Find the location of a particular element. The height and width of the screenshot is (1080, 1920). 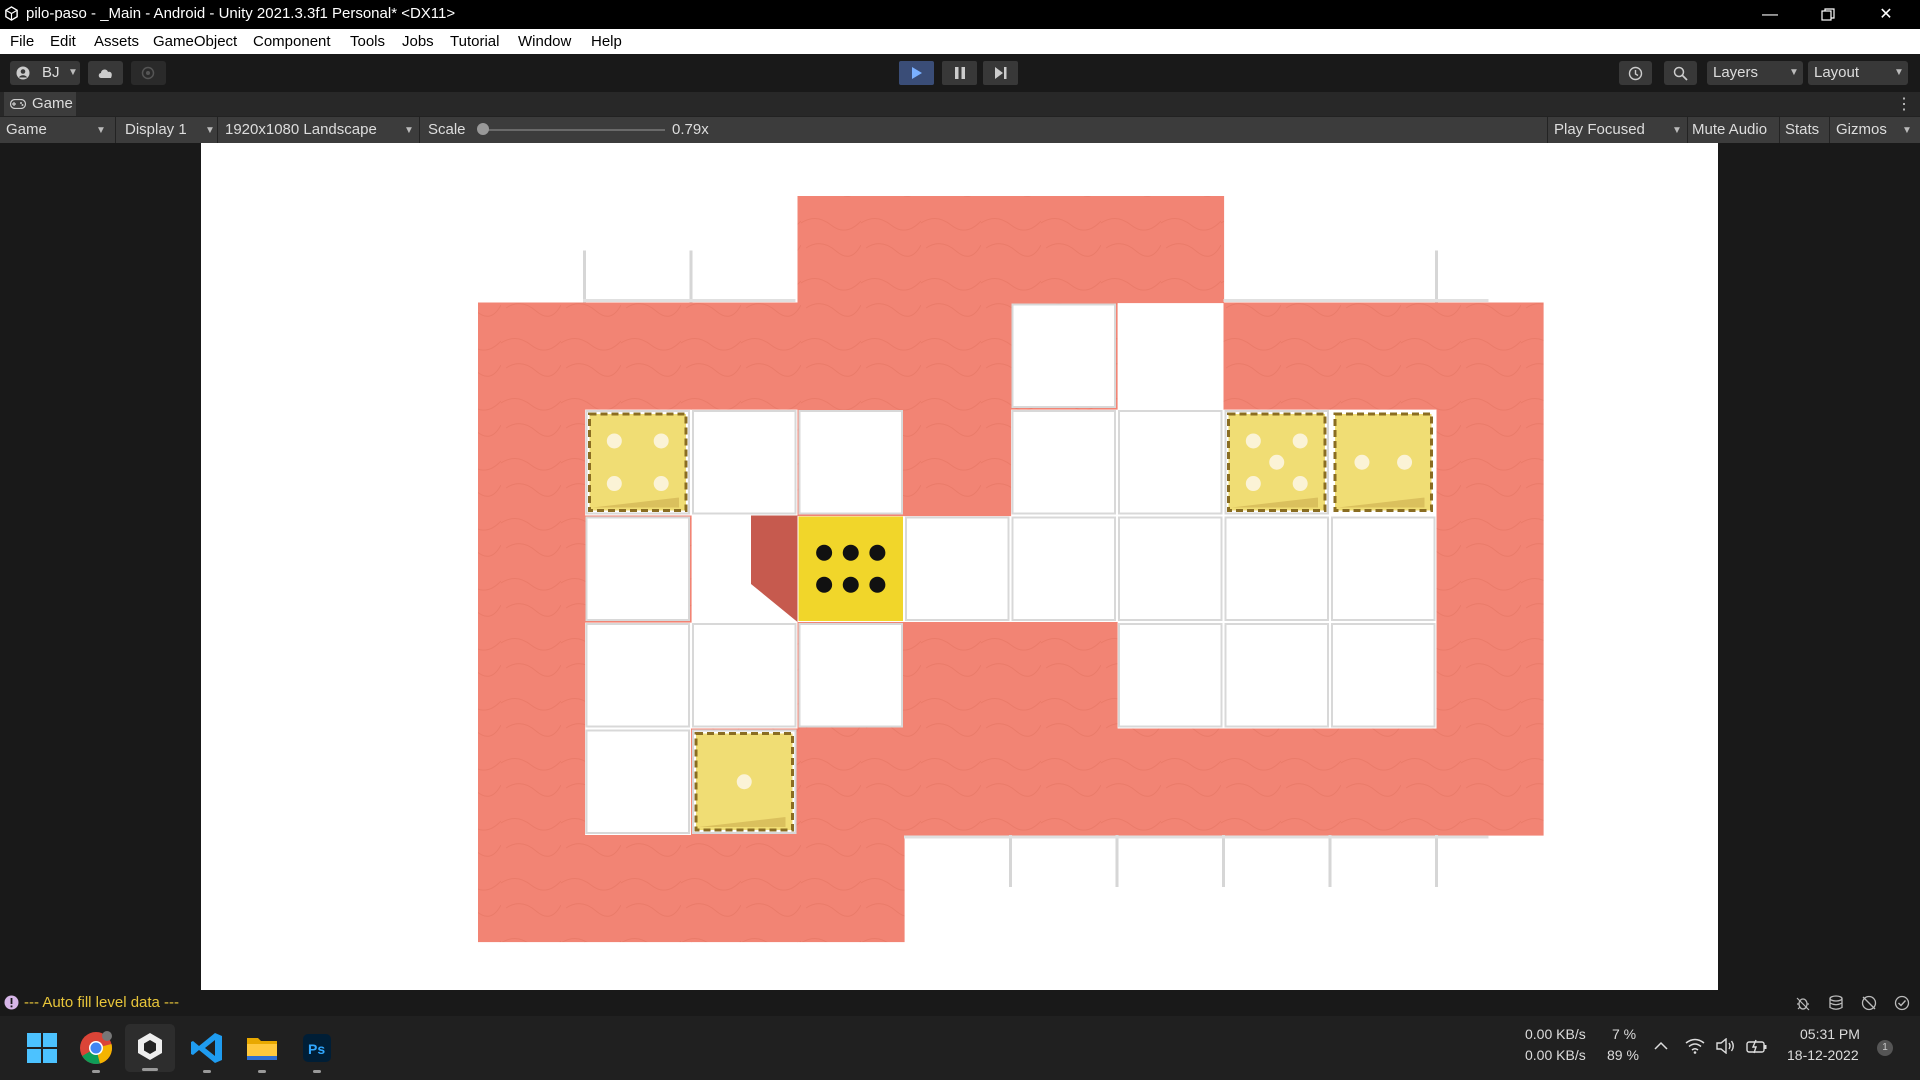

cloud-button is located at coordinates (105, 73).